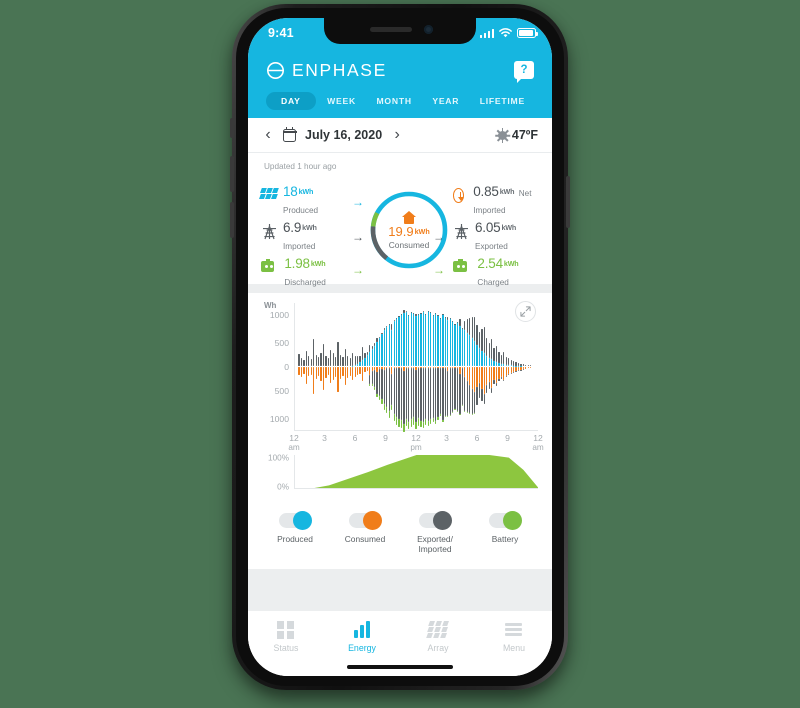  I want to click on tab-month: MONTH, so click(394, 101).